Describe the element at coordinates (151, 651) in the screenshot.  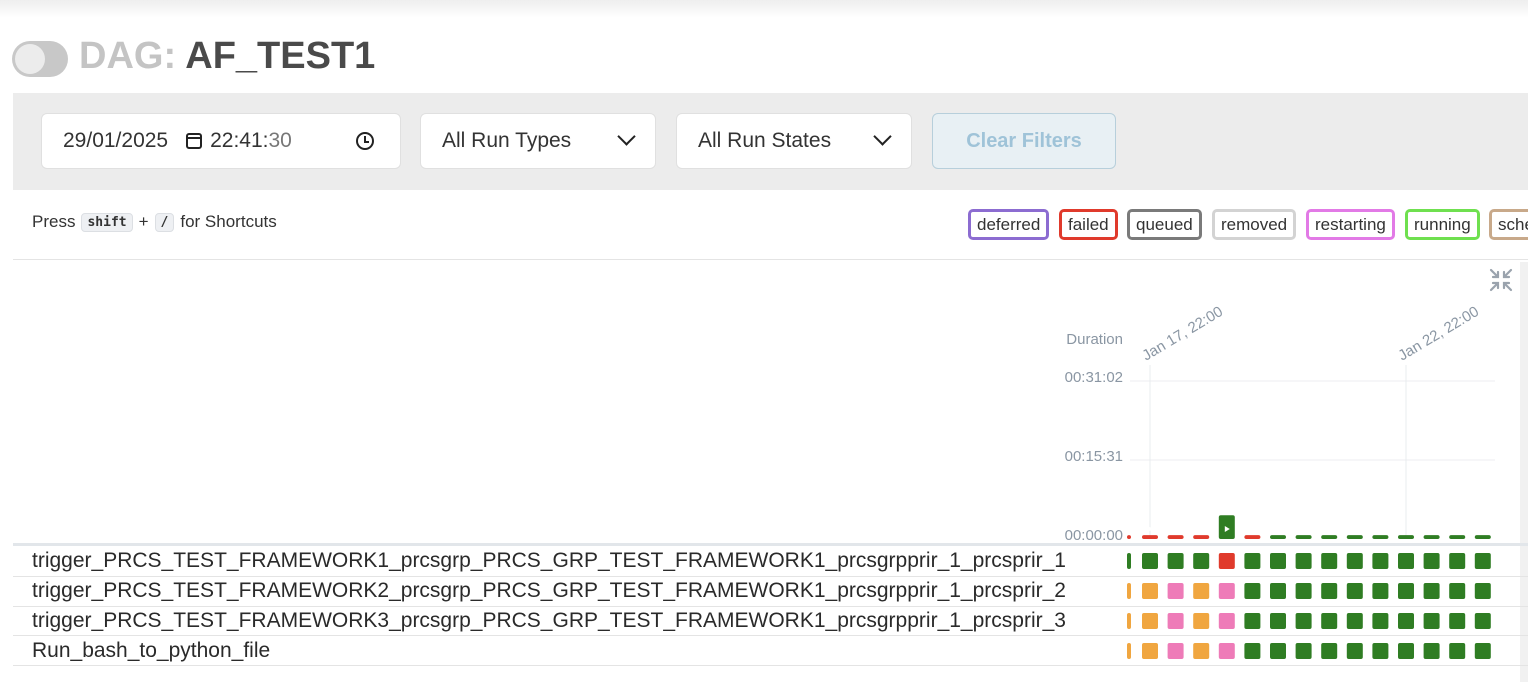
I see `task-name: Run_bash_to_python_file` at that location.